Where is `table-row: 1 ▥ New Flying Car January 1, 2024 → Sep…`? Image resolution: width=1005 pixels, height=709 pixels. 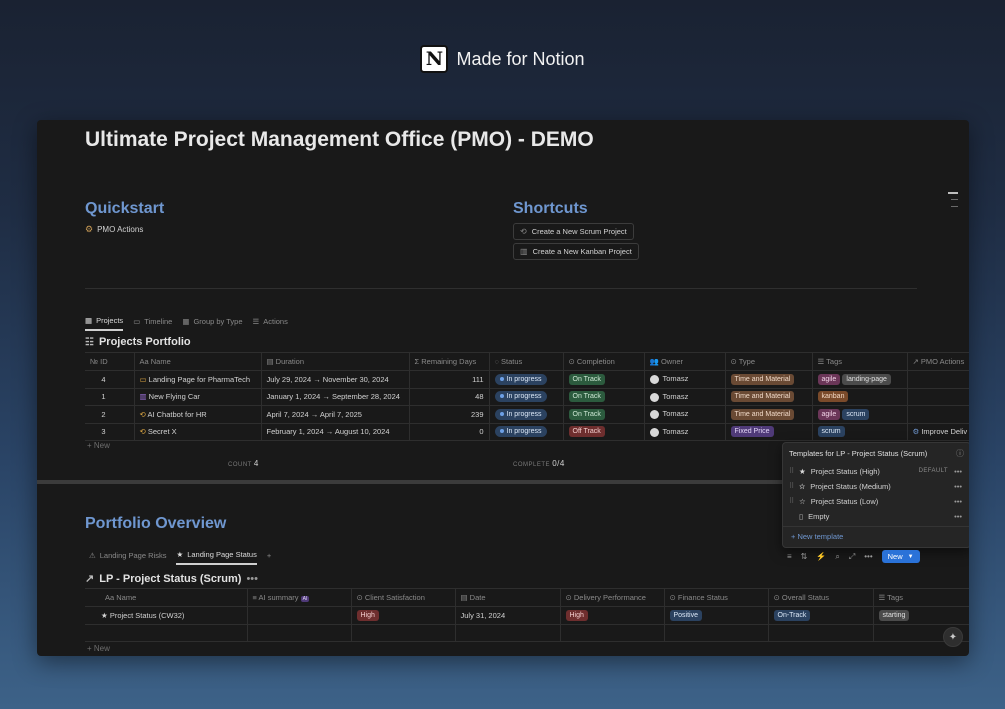 table-row: 1 ▥ New Flying Car January 1, 2024 → Sep… is located at coordinates (527, 397).